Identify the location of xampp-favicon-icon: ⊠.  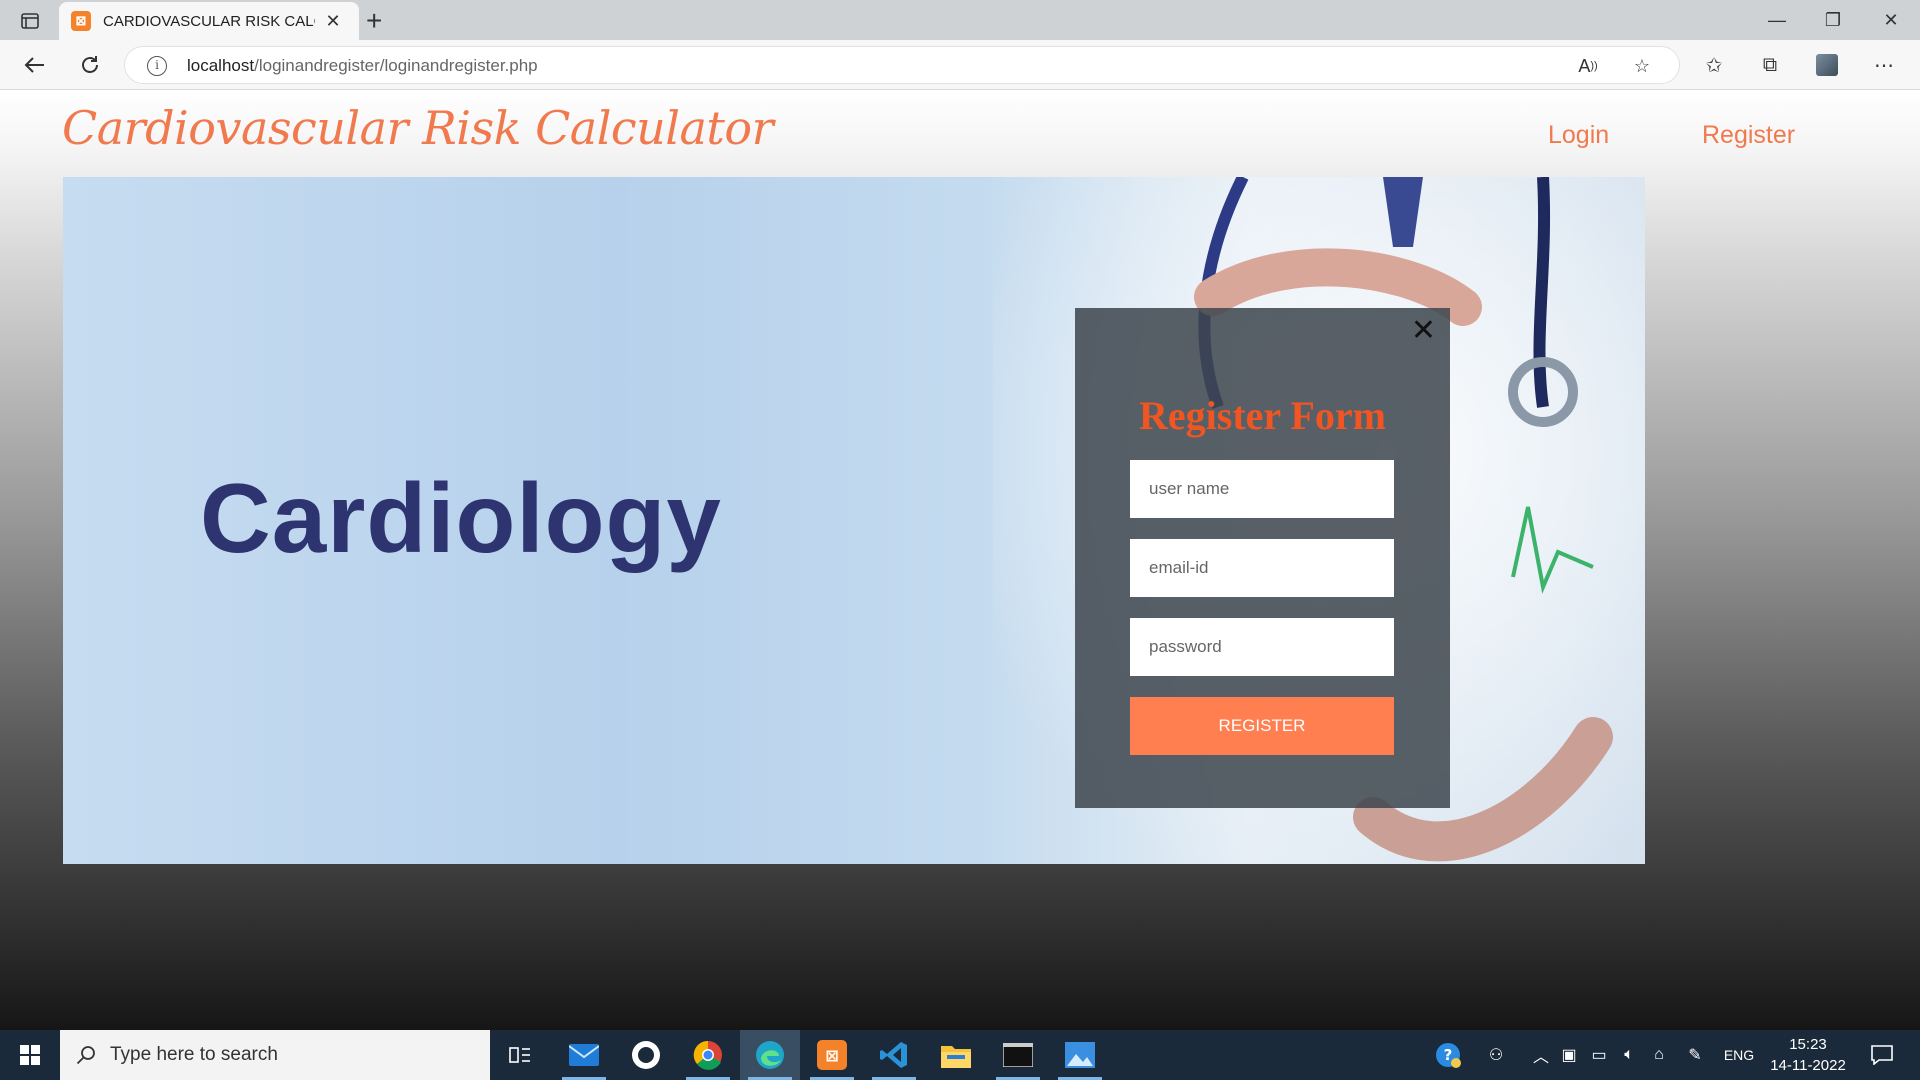
(81, 21).